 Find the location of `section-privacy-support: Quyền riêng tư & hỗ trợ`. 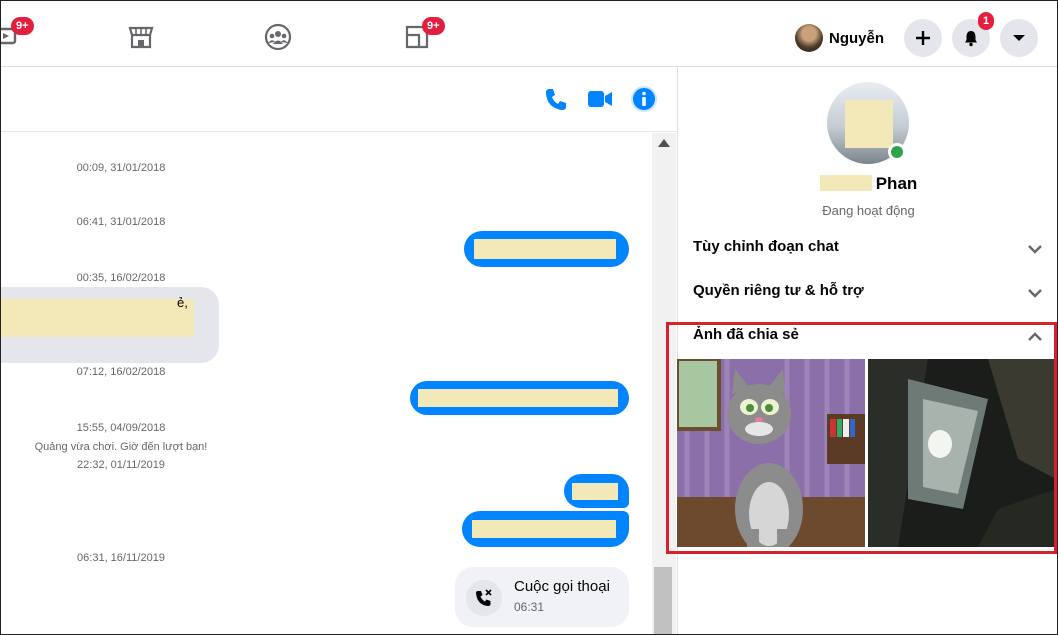

section-privacy-support: Quyền riêng tư & hỗ trợ is located at coordinates (868, 293).